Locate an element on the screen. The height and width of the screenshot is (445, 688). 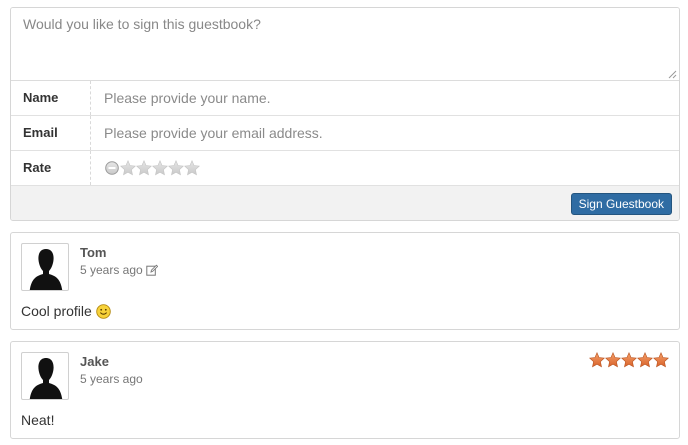
sign-guestbook-button: Sign Guestbook is located at coordinates (621, 204).